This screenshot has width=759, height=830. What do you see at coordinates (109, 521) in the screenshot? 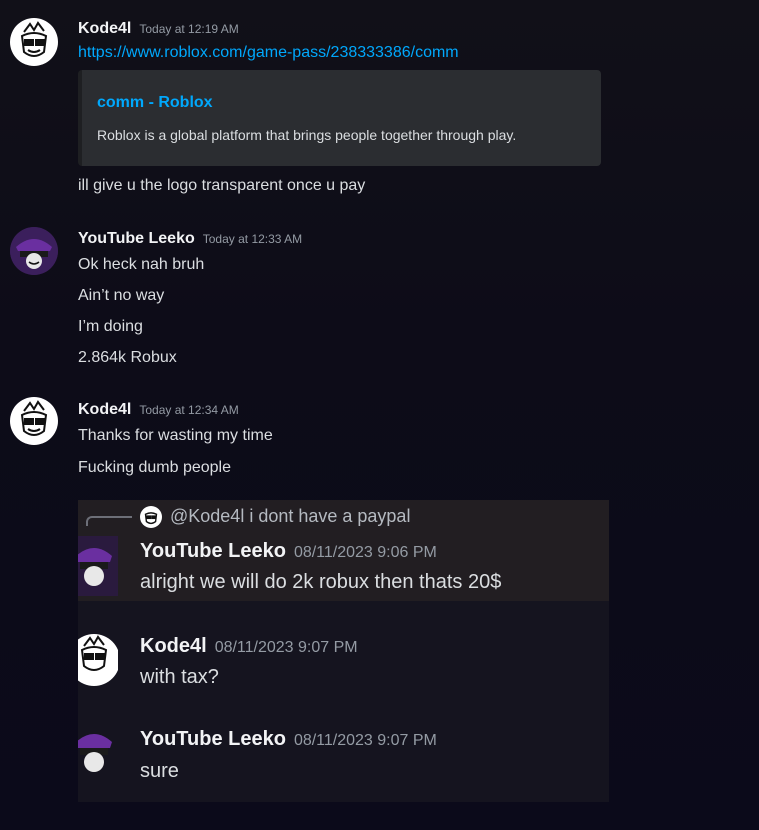
I see `reply-connector` at bounding box center [109, 521].